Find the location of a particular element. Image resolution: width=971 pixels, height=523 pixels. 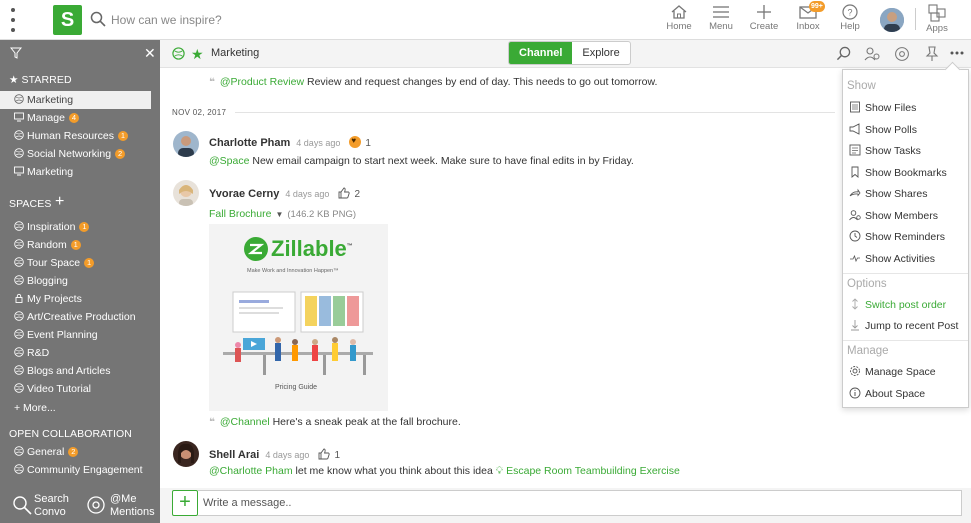

search-input is located at coordinates (261, 20).